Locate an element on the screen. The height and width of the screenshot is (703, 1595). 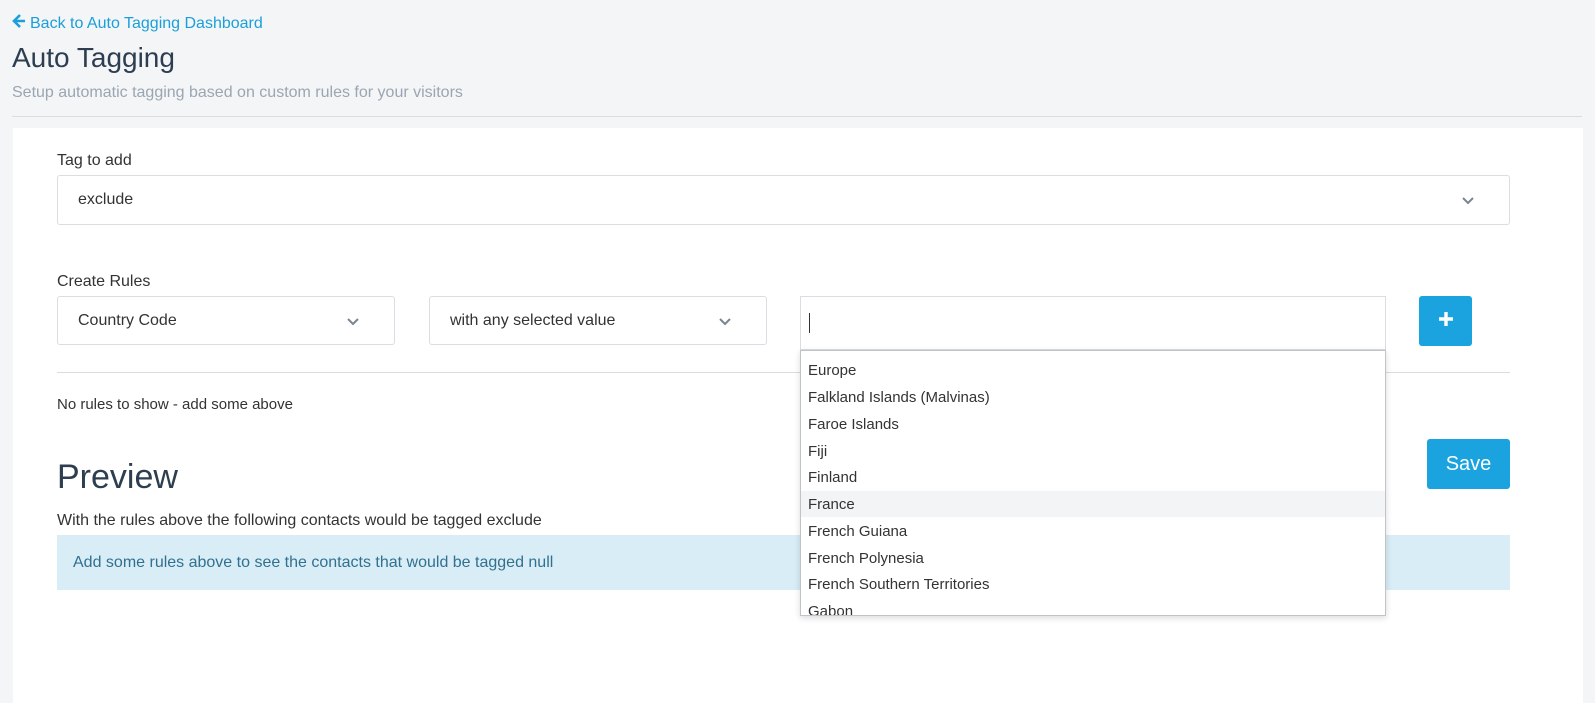
tag-to-add-label: Tag to add is located at coordinates (94, 160).